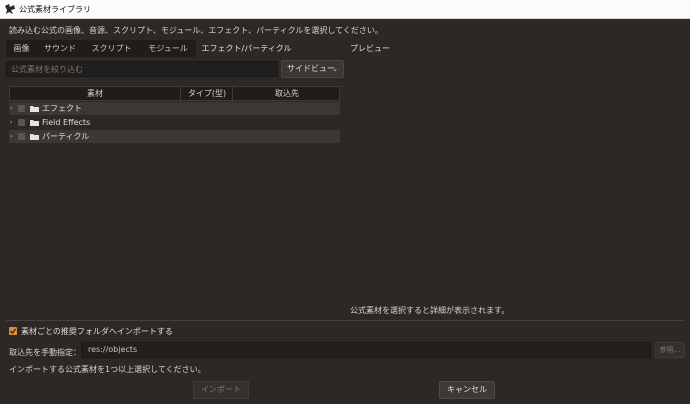  I want to click on recommend-folder-label: 素材ごとの推奨フォルダへインポートする, so click(97, 331).